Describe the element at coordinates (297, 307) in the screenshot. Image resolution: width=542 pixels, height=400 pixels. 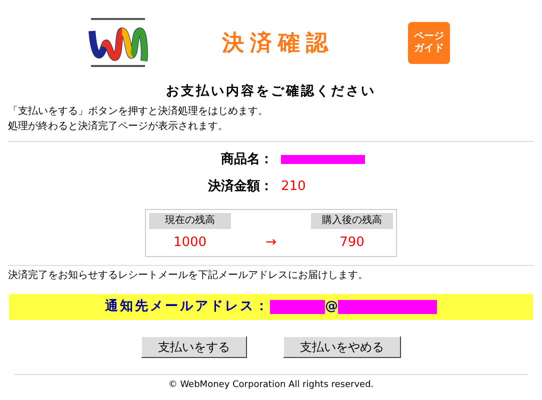
I see `redaction-bar` at that location.